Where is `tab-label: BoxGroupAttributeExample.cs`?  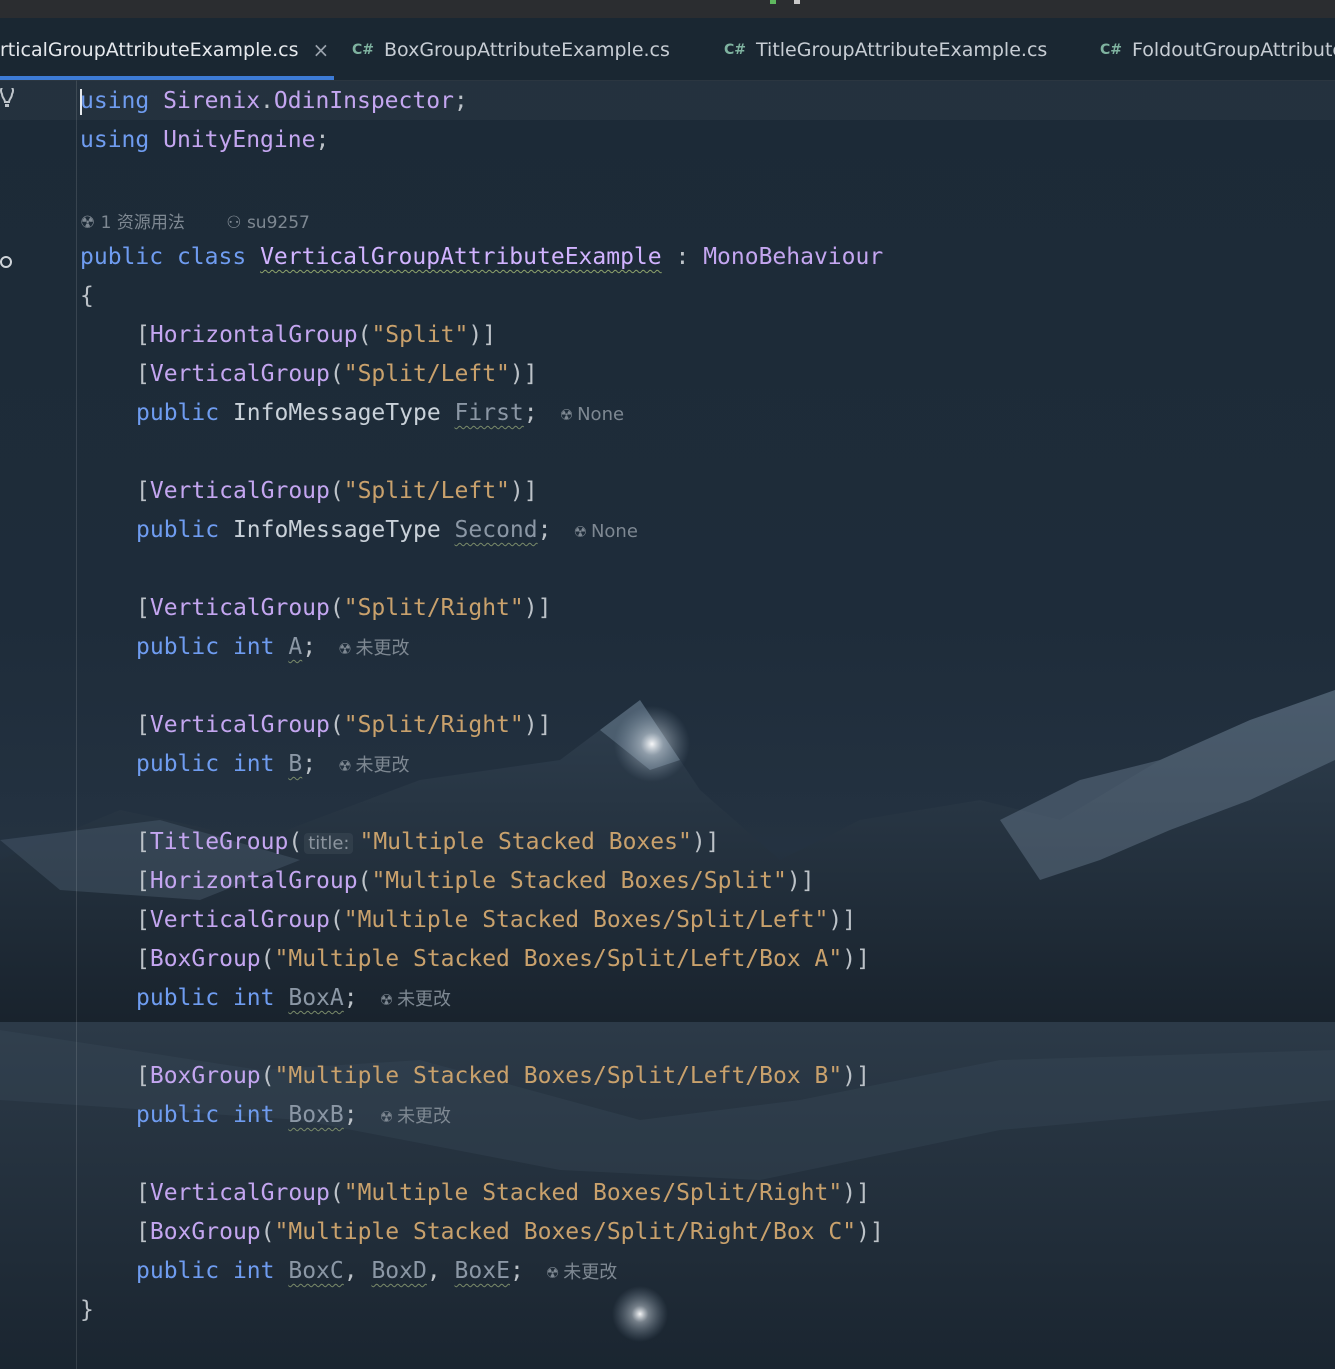 tab-label: BoxGroupAttributeExample.cs is located at coordinates (527, 50).